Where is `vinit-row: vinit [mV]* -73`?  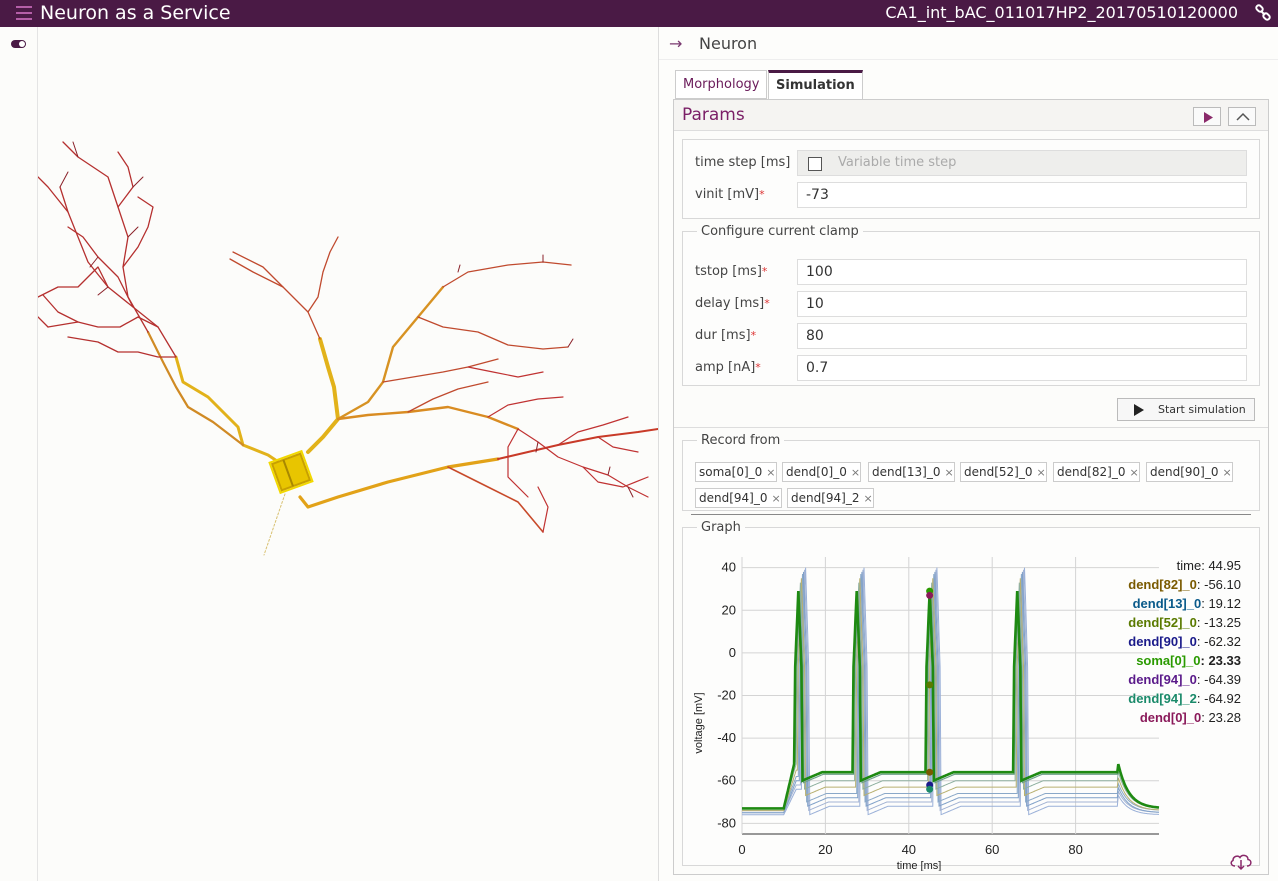 vinit-row: vinit [mV]* -73 is located at coordinates (971, 195).